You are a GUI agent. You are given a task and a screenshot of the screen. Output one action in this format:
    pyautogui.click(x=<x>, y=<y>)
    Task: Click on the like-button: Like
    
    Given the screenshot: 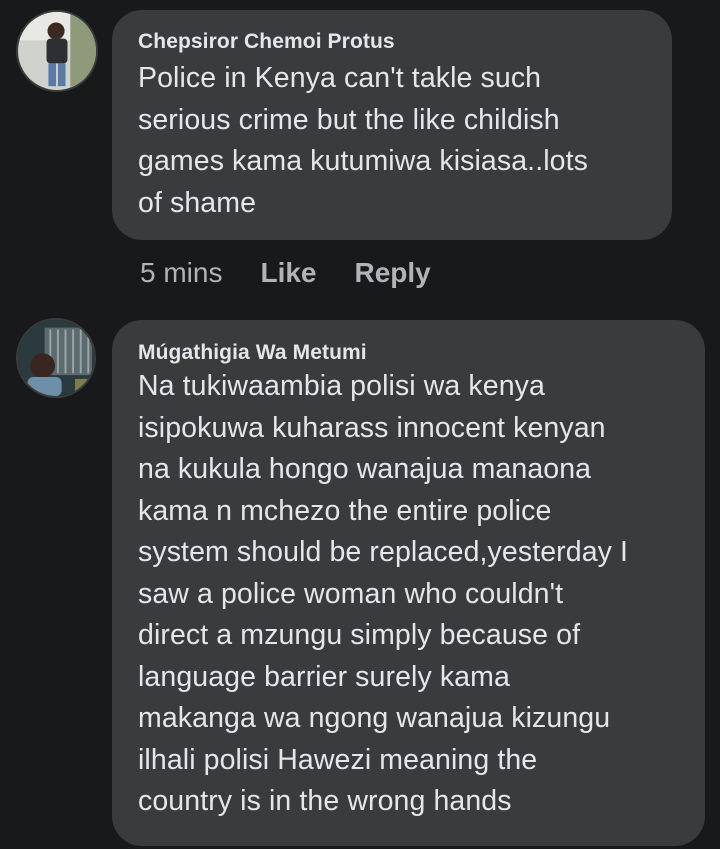 What is the action you would take?
    pyautogui.click(x=288, y=273)
    